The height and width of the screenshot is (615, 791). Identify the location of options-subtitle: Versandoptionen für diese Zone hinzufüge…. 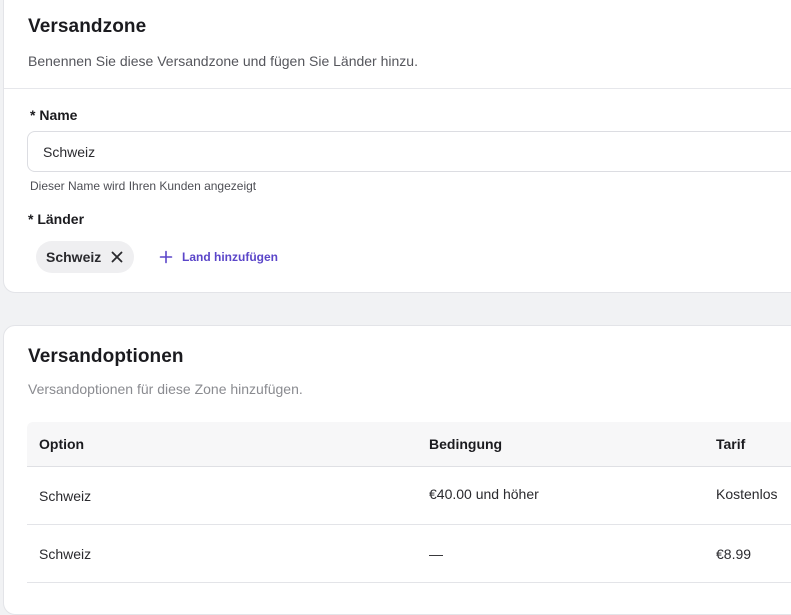
(165, 389).